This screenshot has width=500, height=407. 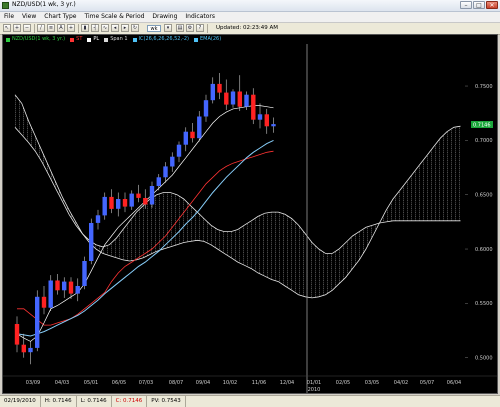 I want to click on text-tool-icon: A, so click(x=61, y=28).